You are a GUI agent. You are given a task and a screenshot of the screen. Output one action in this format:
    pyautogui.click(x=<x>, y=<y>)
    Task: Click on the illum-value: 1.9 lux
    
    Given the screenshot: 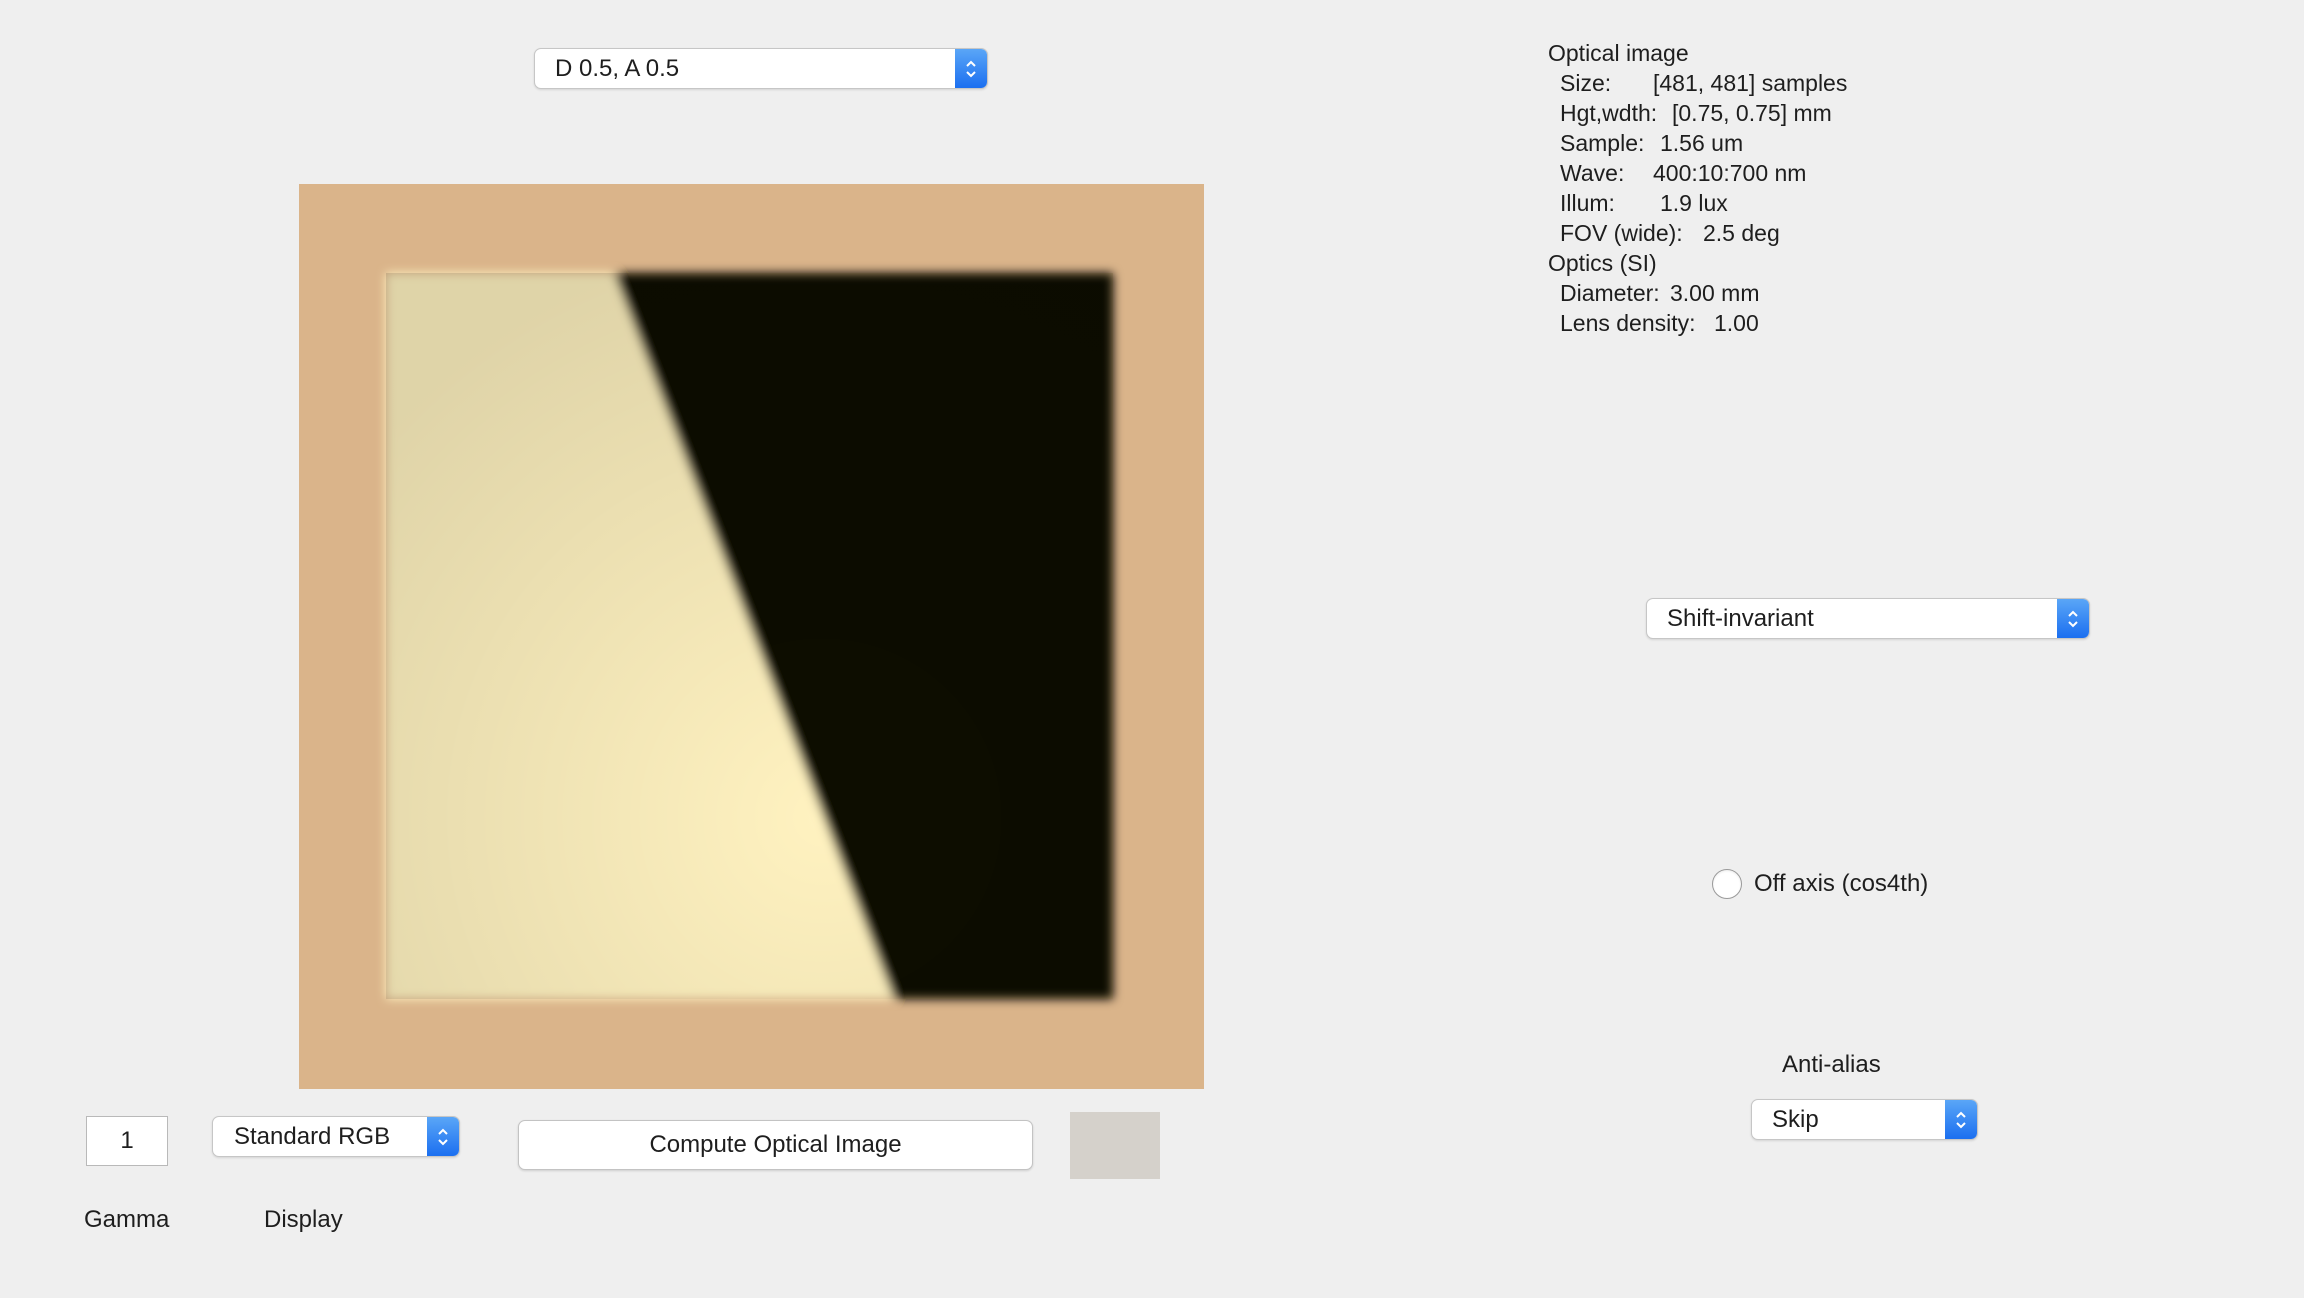 What is the action you would take?
    pyautogui.click(x=1694, y=203)
    